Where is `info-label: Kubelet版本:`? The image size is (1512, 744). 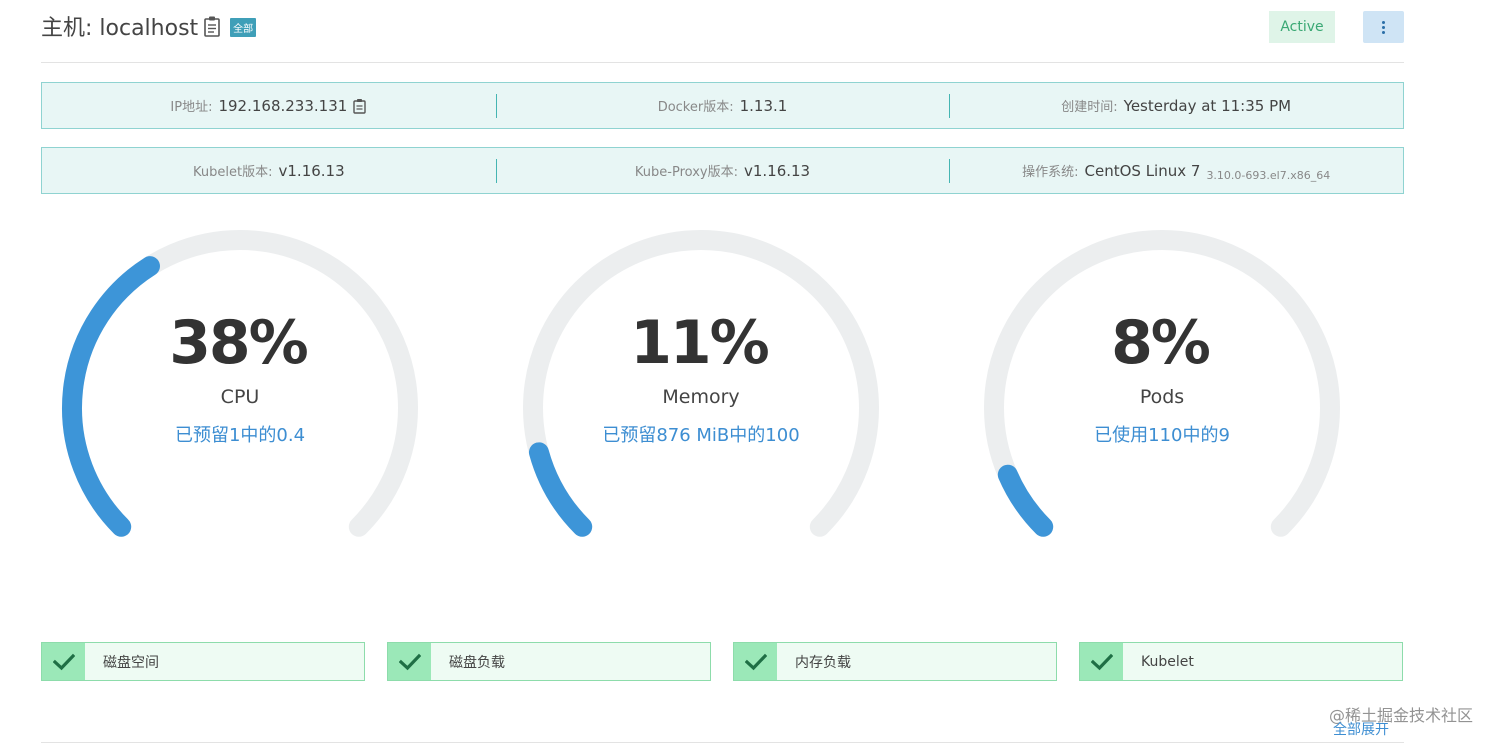
info-label: Kubelet版本: is located at coordinates (233, 172).